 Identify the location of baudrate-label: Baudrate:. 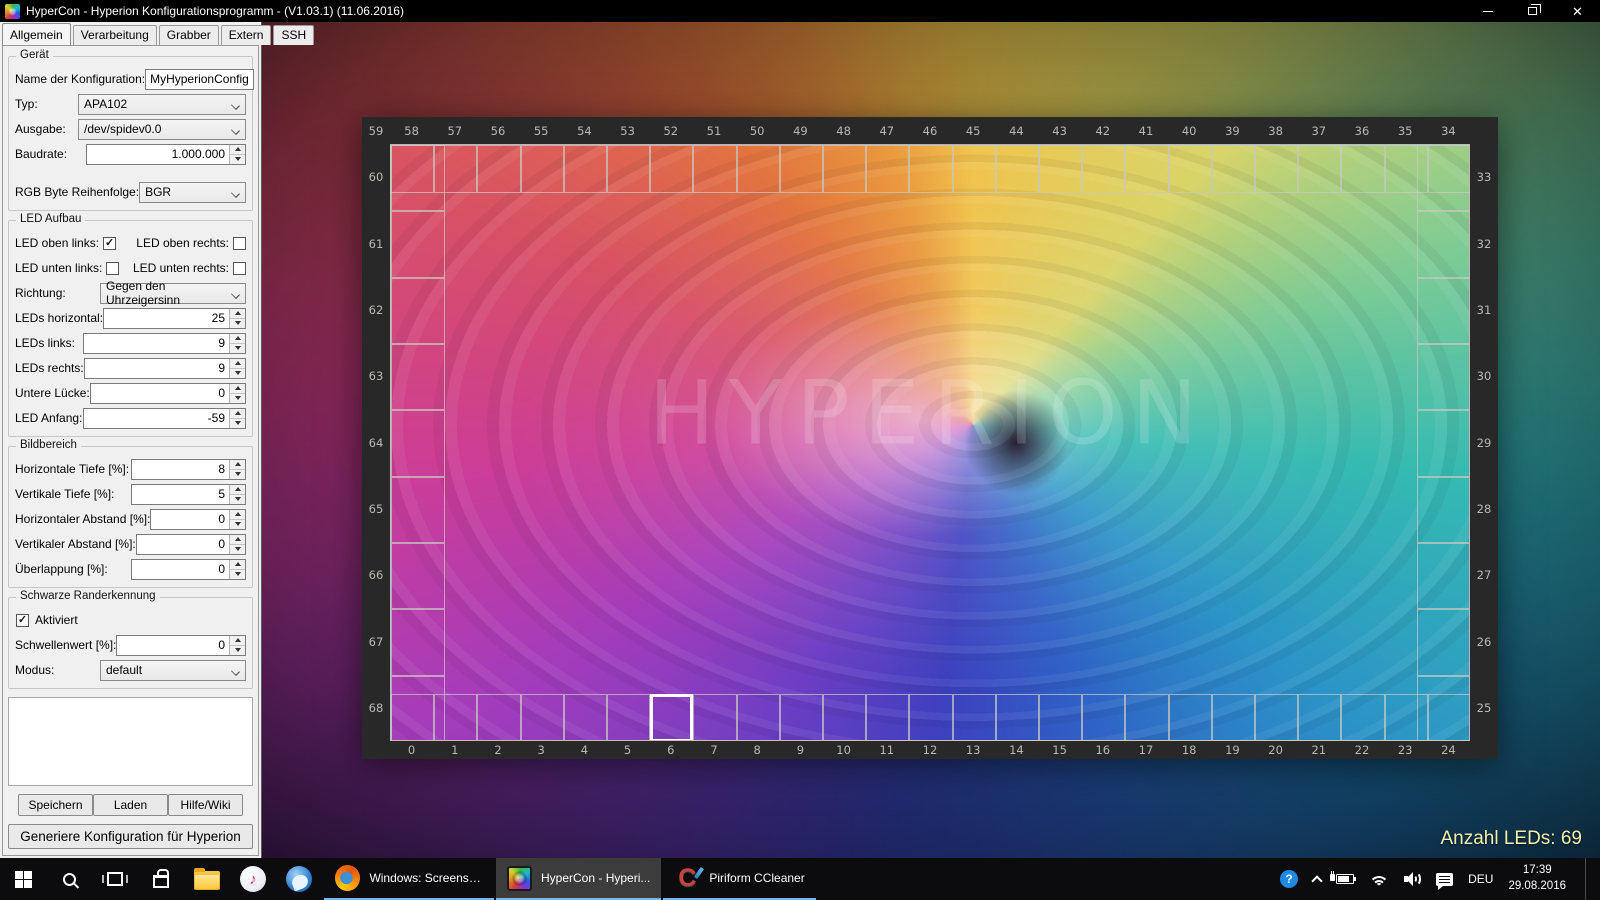
(41, 154).